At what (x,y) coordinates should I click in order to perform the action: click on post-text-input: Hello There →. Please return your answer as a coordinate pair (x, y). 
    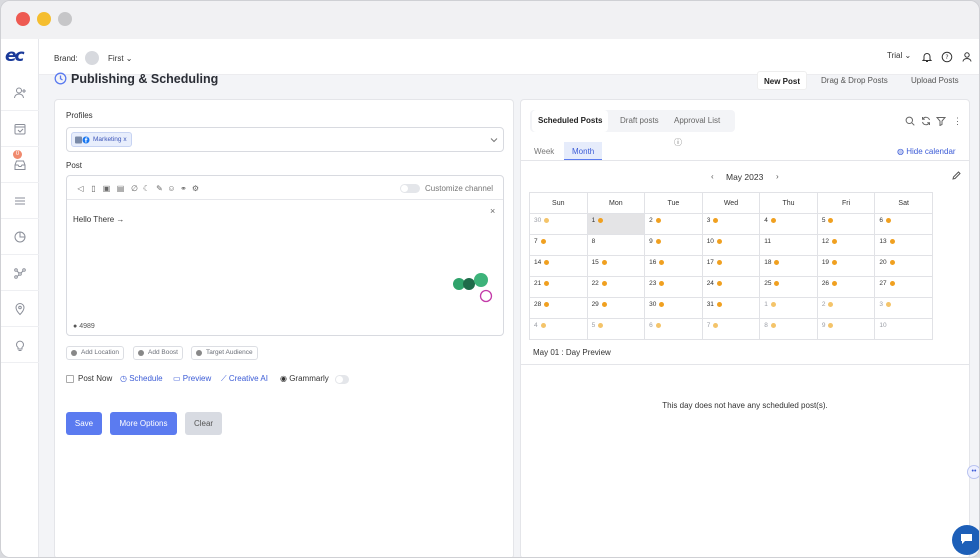
    Looking at the image, I should click on (98, 219).